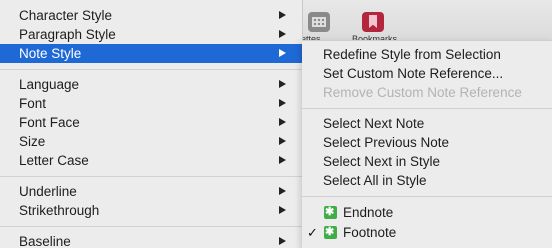 The height and width of the screenshot is (248, 552). Describe the element at coordinates (59, 210) in the screenshot. I see `menu-item-label: Strikethrough` at that location.